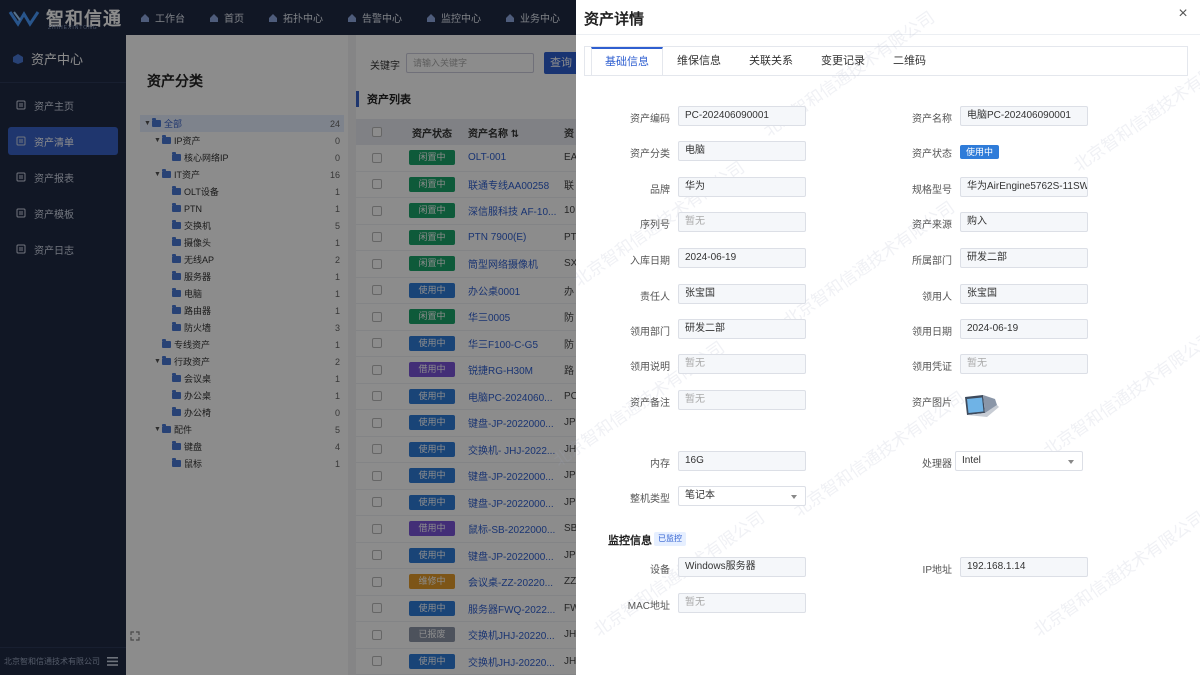  Describe the element at coordinates (932, 154) in the screenshot. I see `field-label: 资产状态` at that location.